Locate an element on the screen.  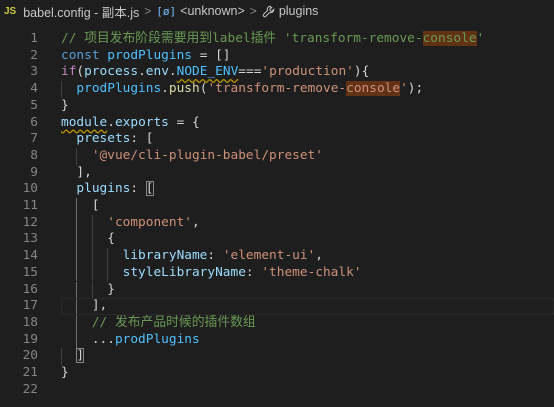
code-token: 'component' is located at coordinates (149, 222).